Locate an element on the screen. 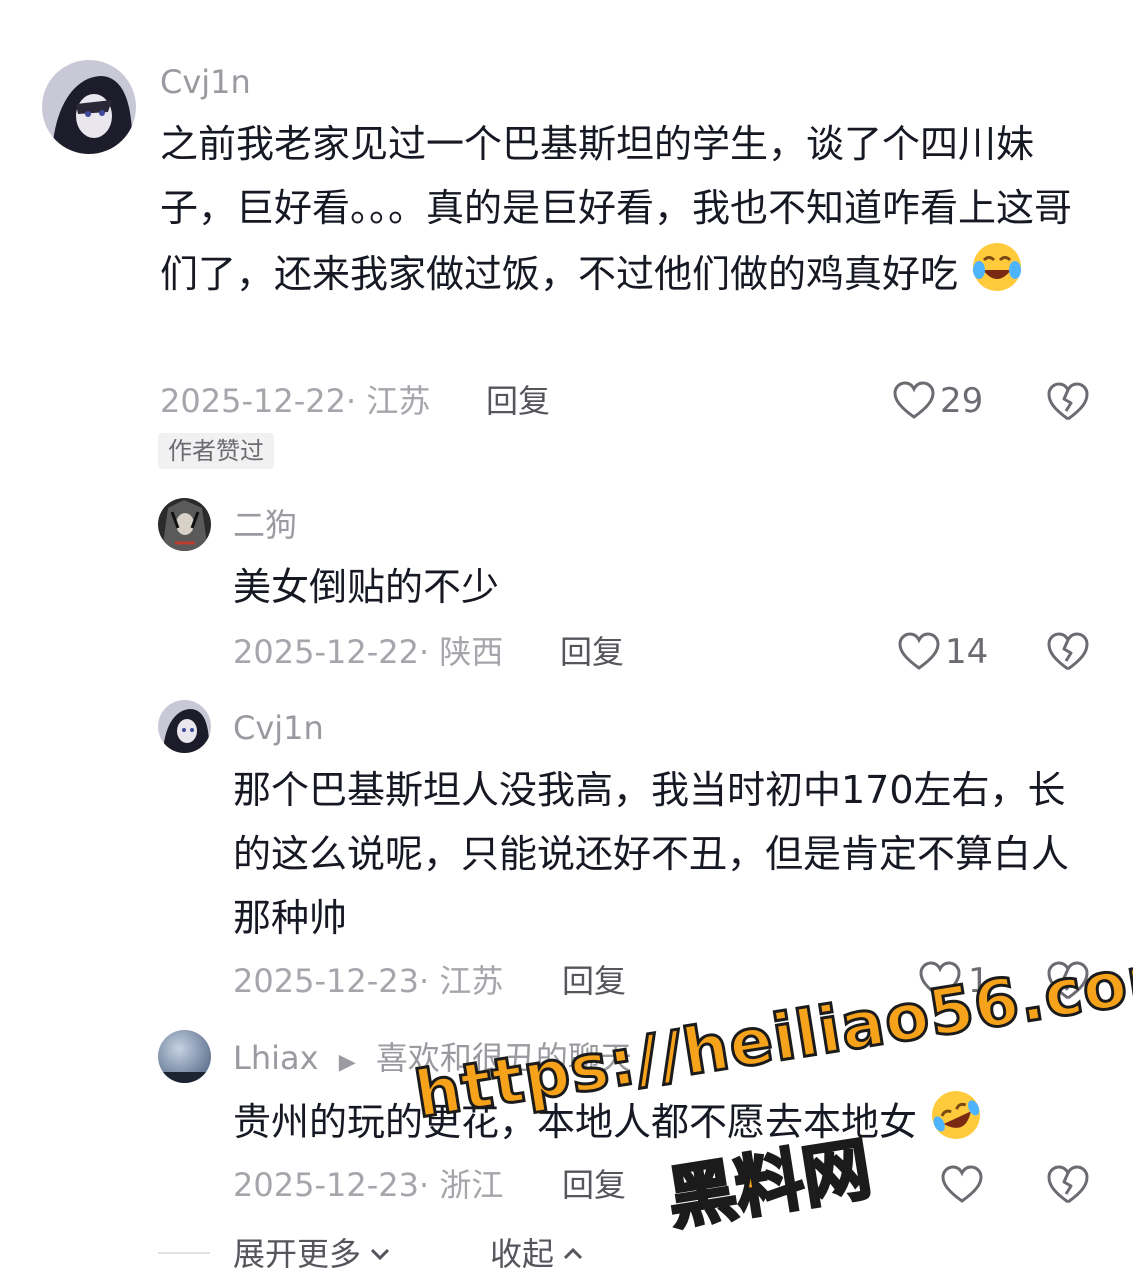  chevron-up-icon is located at coordinates (573, 1253).